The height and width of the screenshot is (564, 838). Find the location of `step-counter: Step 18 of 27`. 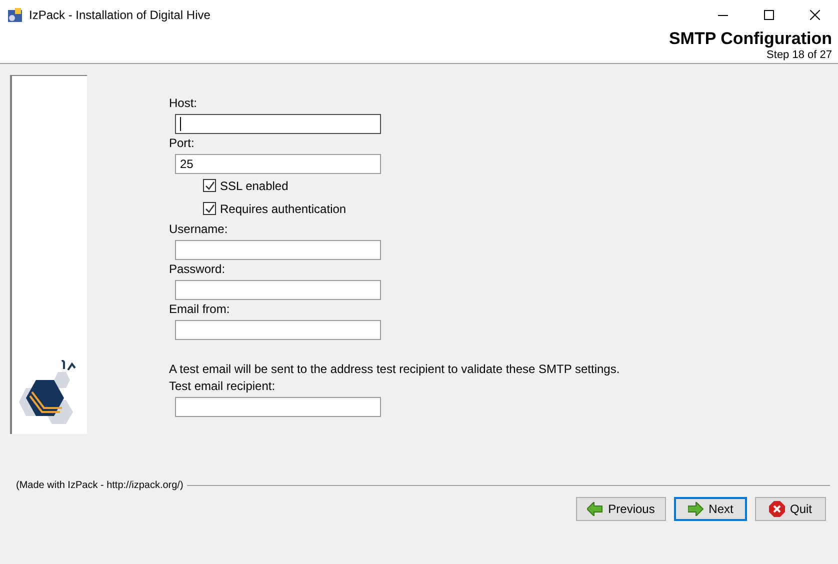

step-counter: Step 18 of 27 is located at coordinates (799, 55).